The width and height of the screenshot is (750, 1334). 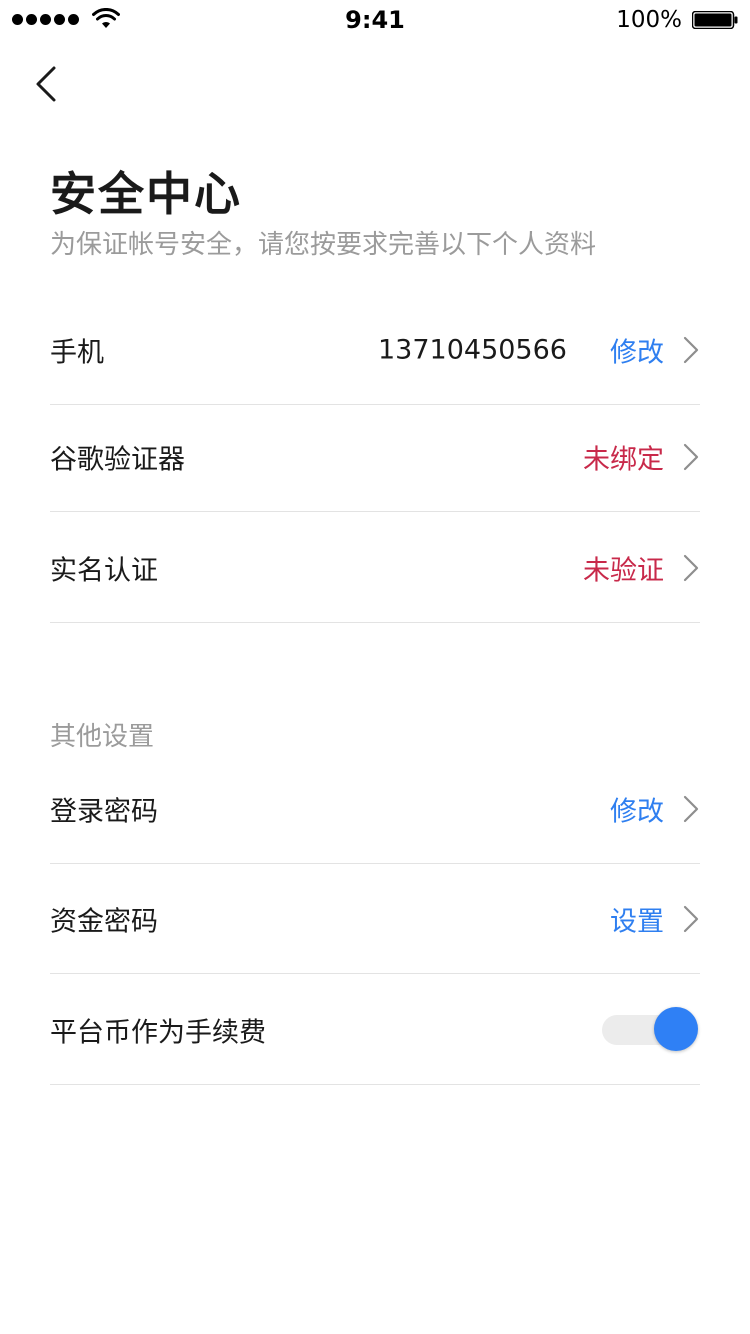 I want to click on phone-label: 手机, so click(x=77, y=352).